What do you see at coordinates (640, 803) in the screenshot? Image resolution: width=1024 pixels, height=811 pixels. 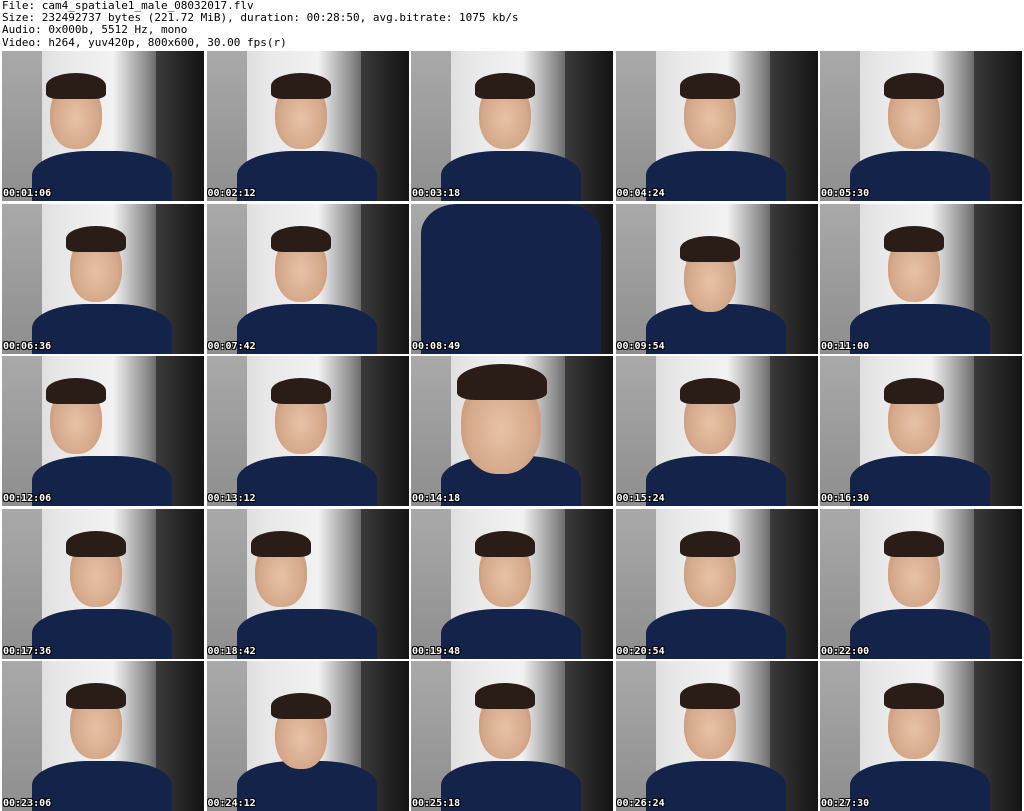 I see `thumbnail-timestamp: 00:26:24` at bounding box center [640, 803].